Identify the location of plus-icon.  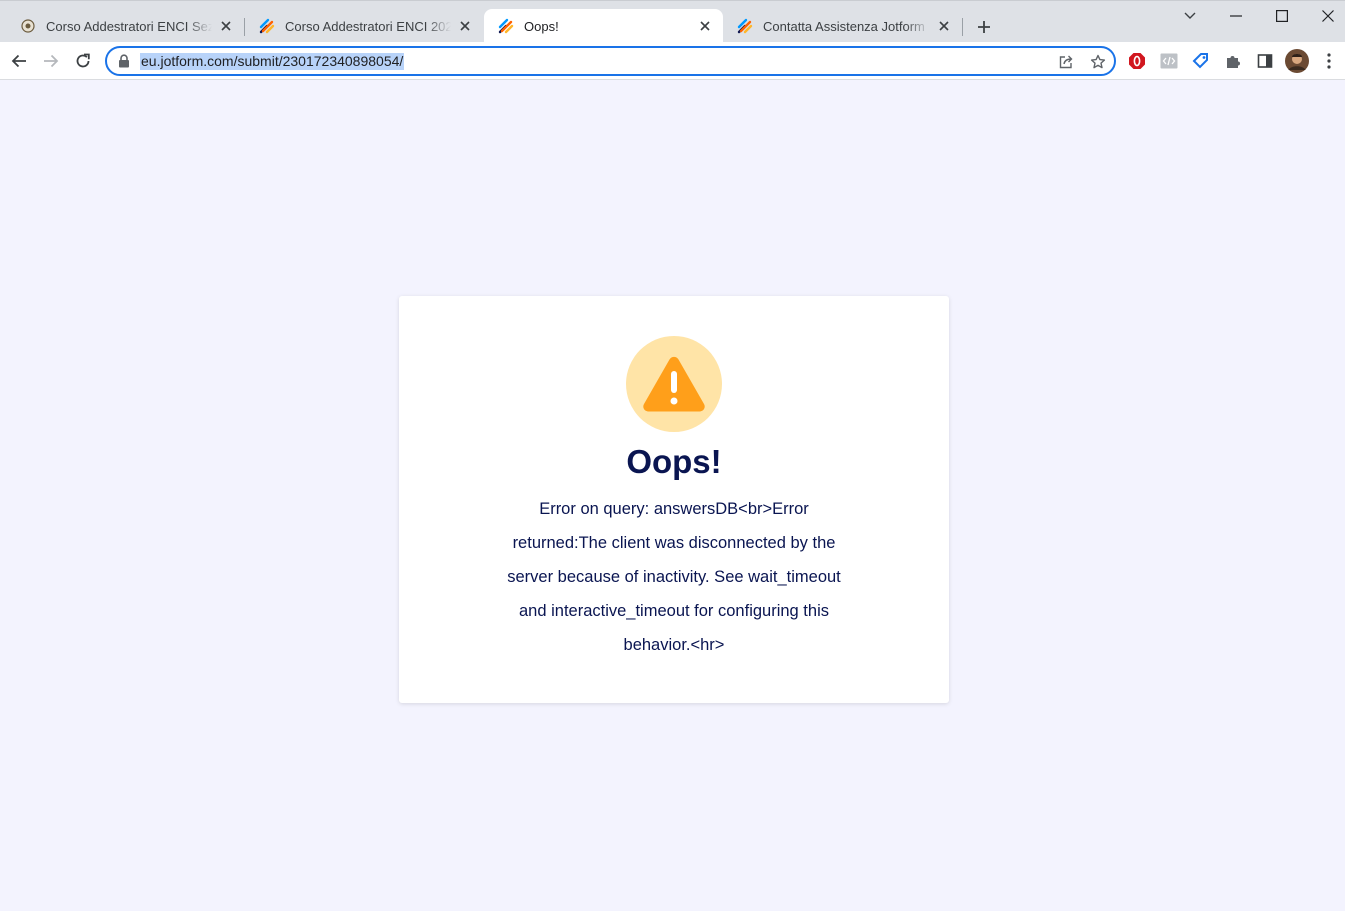
(984, 27).